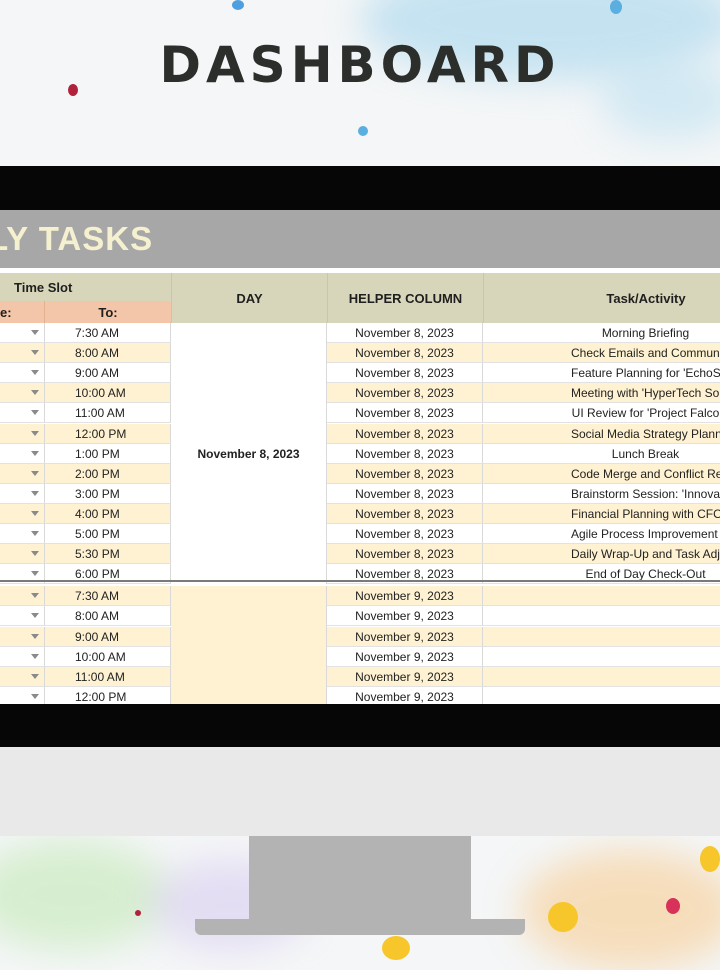 The image size is (720, 970). What do you see at coordinates (601, 333) in the screenshot?
I see `task-cell: Morning Briefing` at bounding box center [601, 333].